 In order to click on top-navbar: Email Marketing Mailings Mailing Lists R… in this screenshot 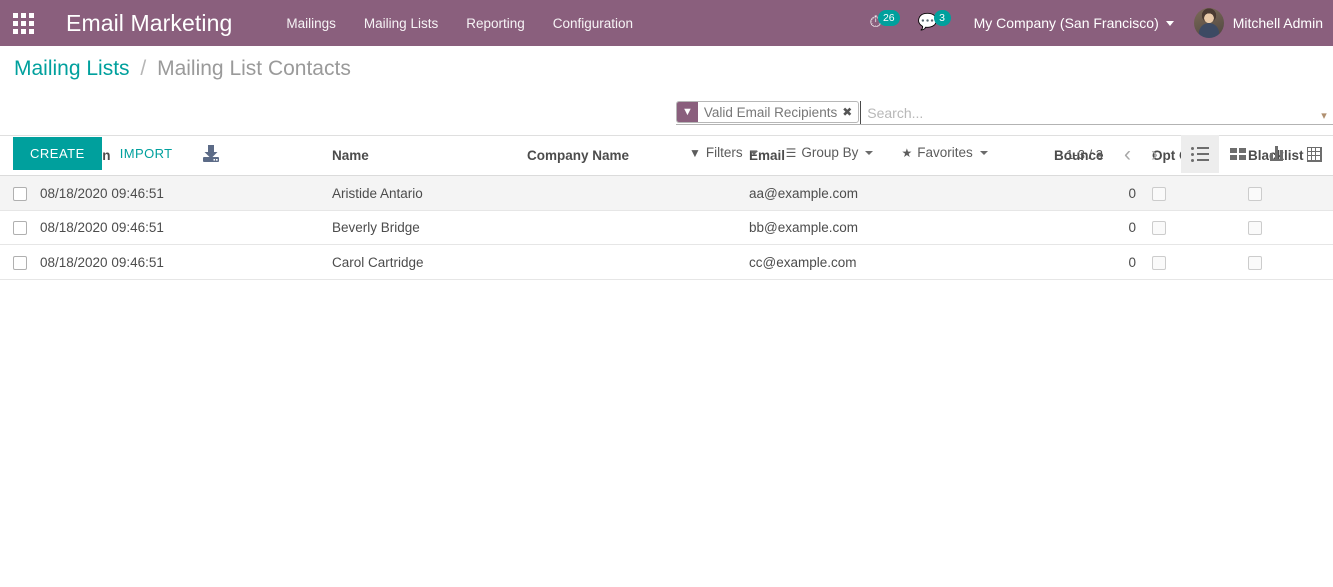, I will do `click(666, 23)`.